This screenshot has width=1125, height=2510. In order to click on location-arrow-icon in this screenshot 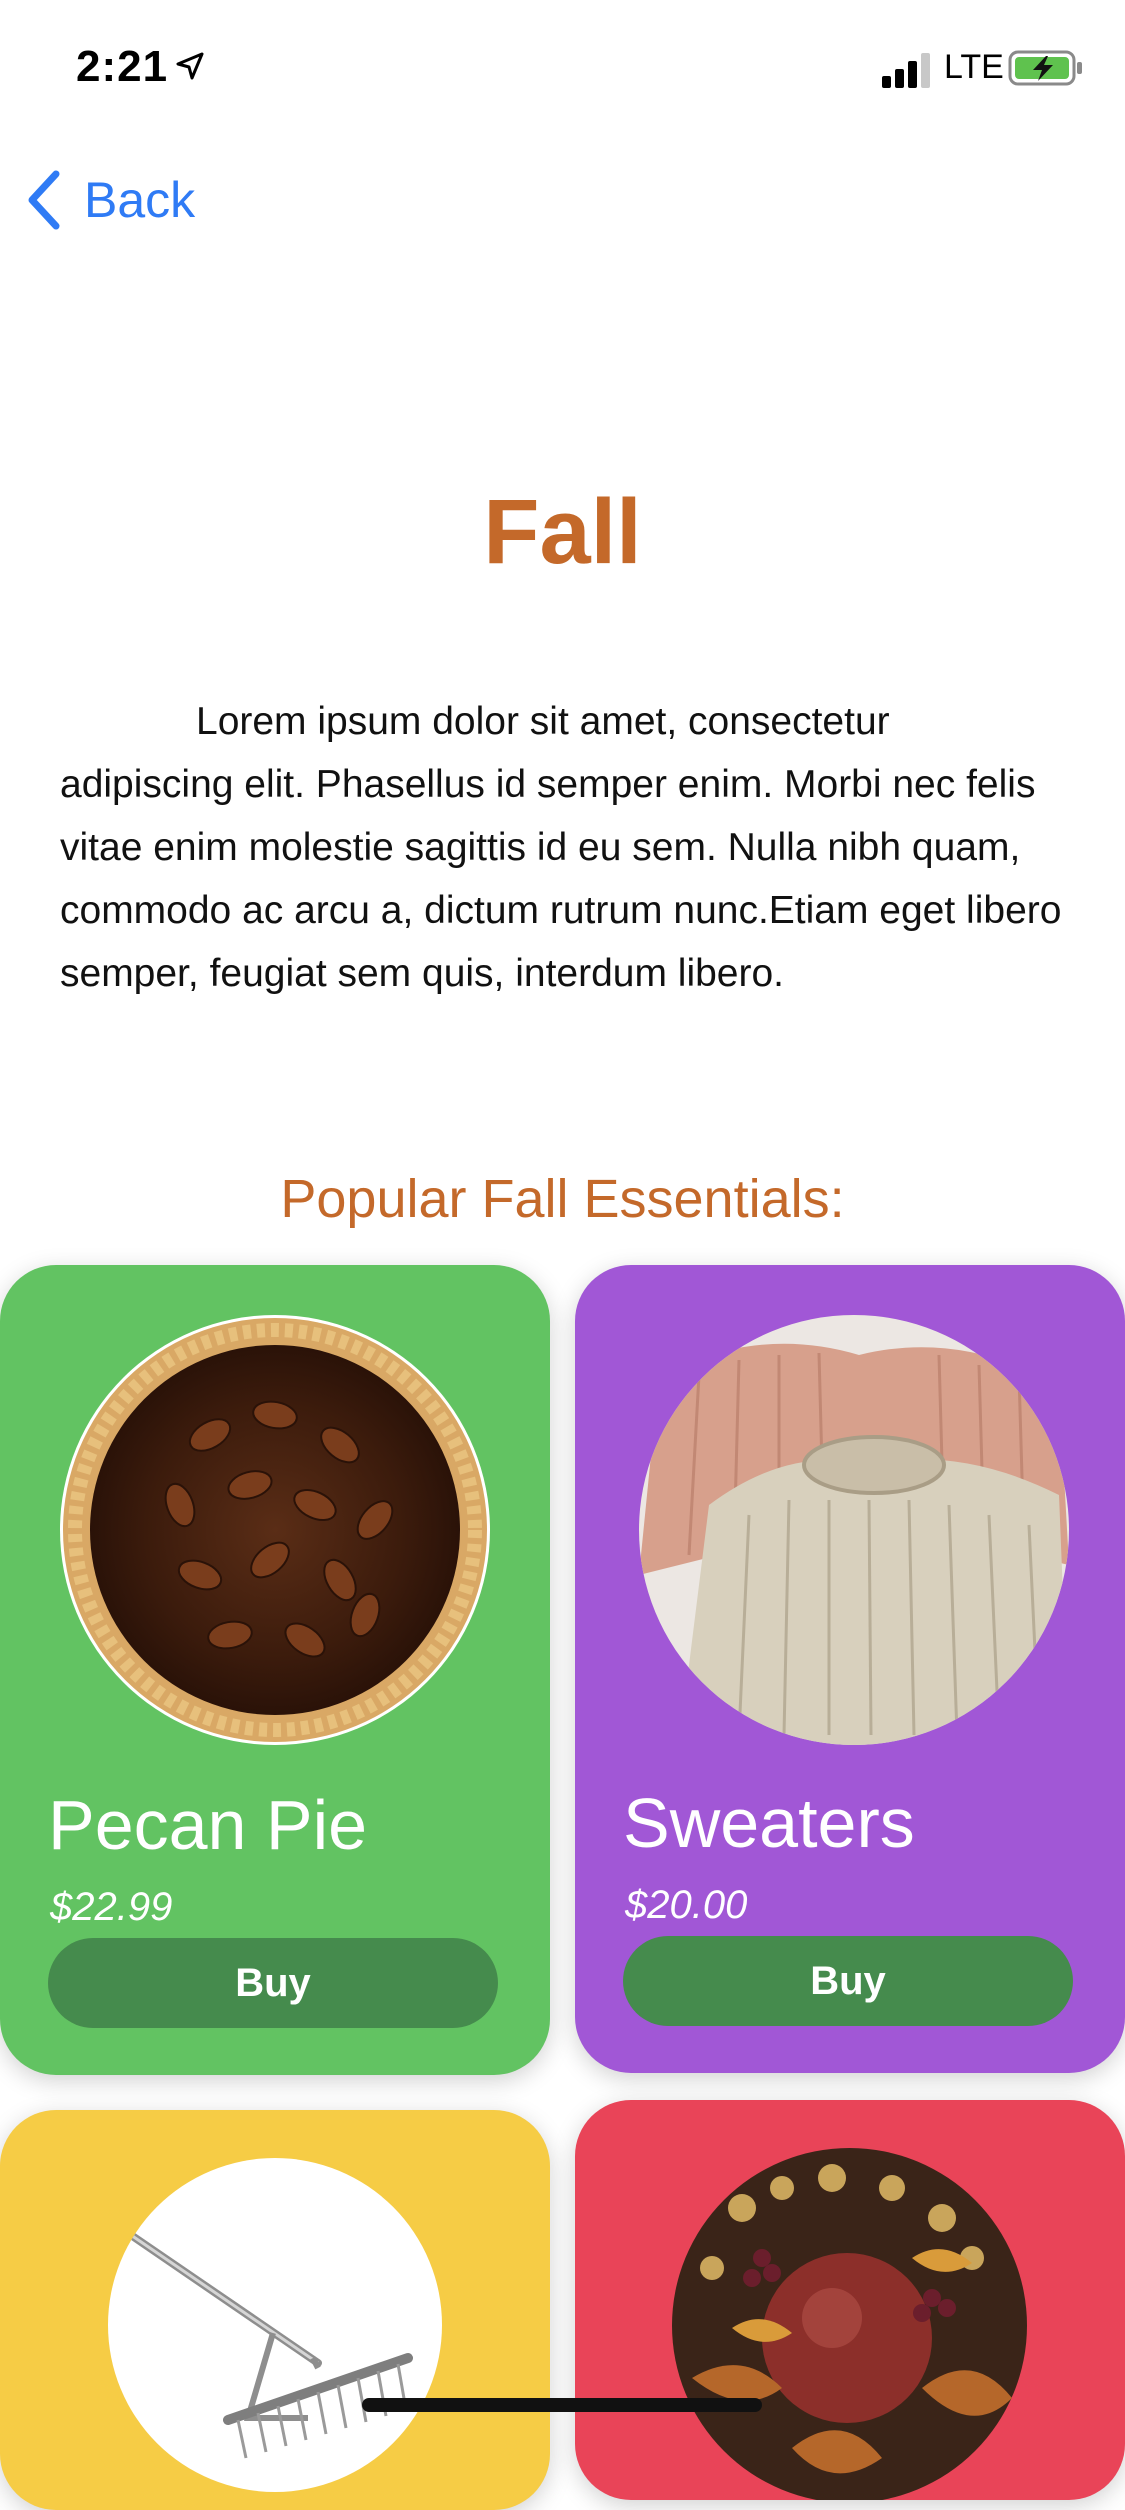, I will do `click(190, 66)`.